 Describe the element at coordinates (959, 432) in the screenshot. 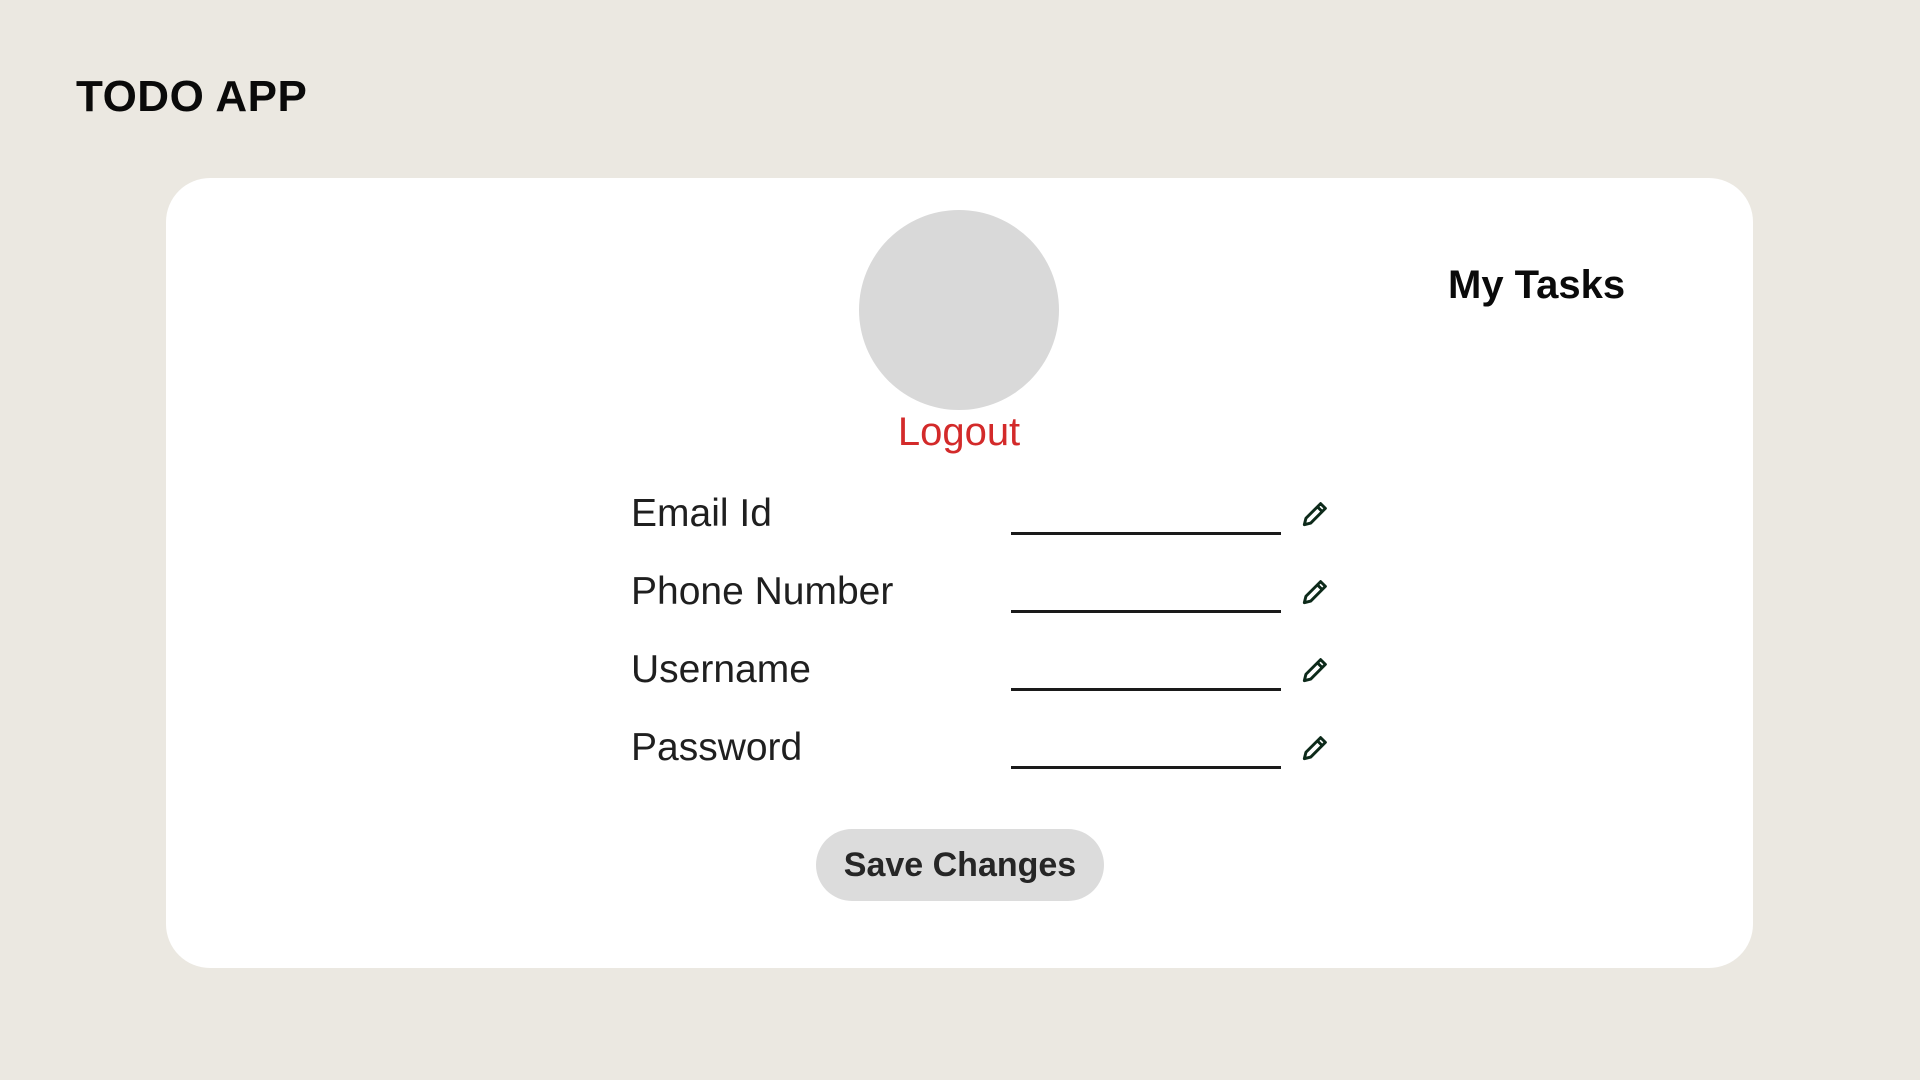

I see `logout-button: Logout` at that location.